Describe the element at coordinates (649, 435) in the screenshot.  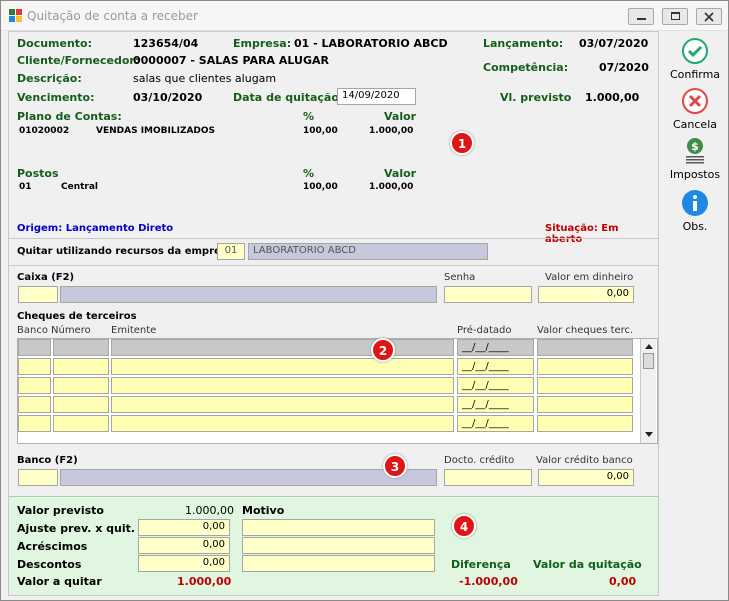
I see `scroll-down-icon` at that location.